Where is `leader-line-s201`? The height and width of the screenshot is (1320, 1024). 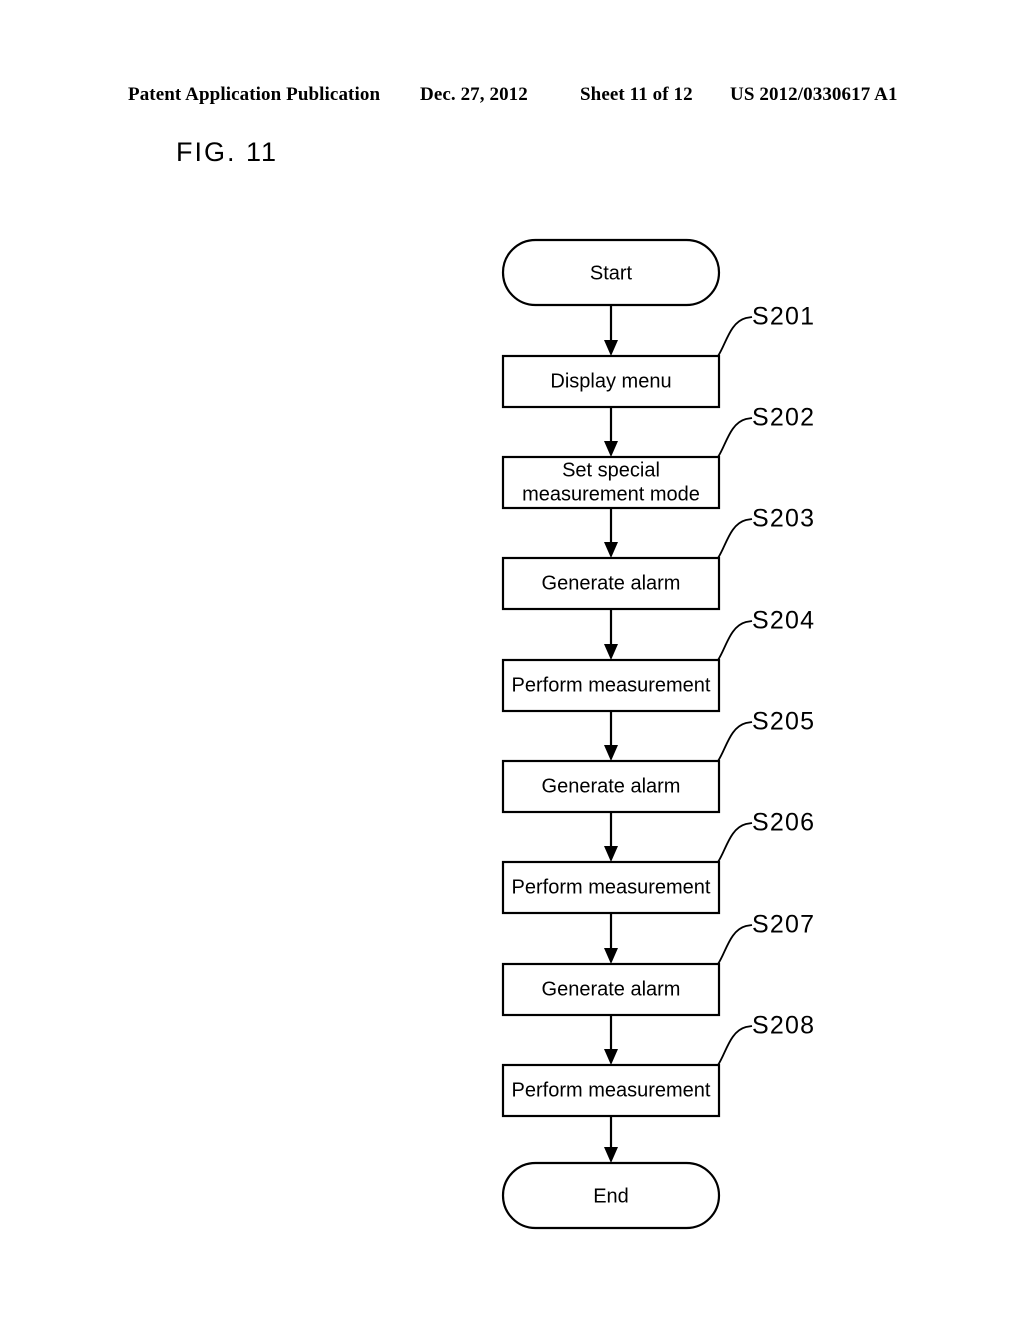 leader-line-s201 is located at coordinates (735, 336).